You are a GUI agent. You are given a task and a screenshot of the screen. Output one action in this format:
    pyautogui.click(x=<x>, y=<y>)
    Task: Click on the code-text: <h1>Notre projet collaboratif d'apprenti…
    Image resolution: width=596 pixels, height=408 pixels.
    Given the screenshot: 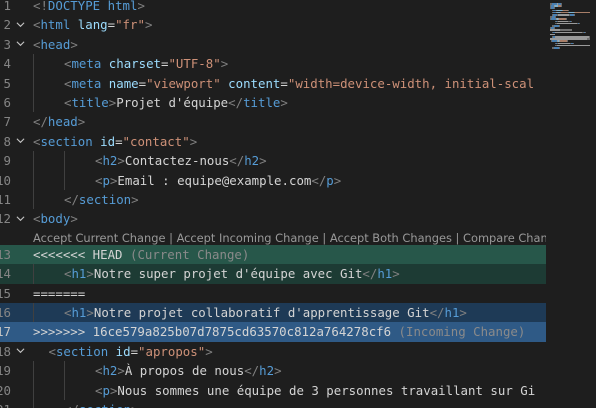 What is the action you would take?
    pyautogui.click(x=265, y=312)
    